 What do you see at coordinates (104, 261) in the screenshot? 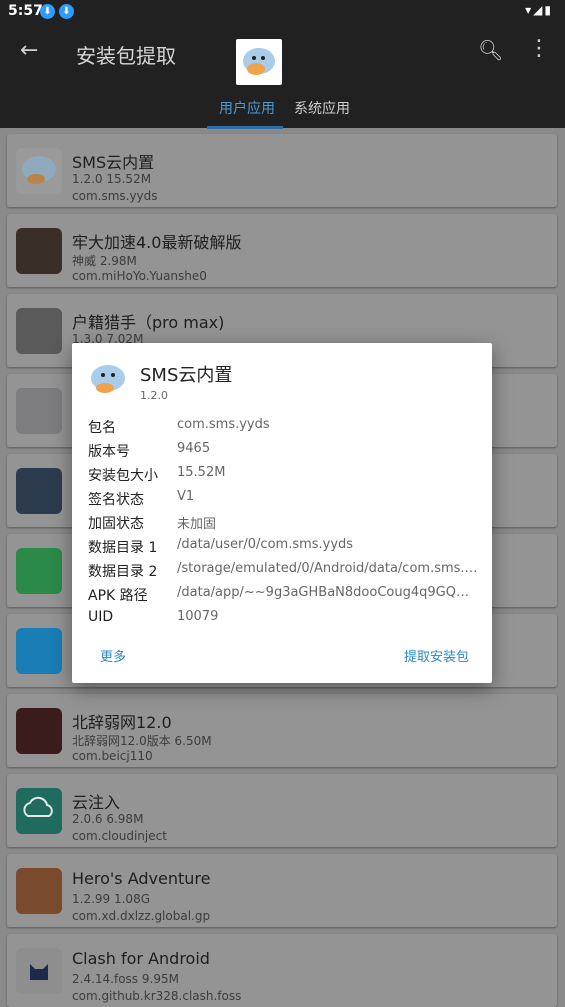
I see `app-version: 神威 2.98M` at bounding box center [104, 261].